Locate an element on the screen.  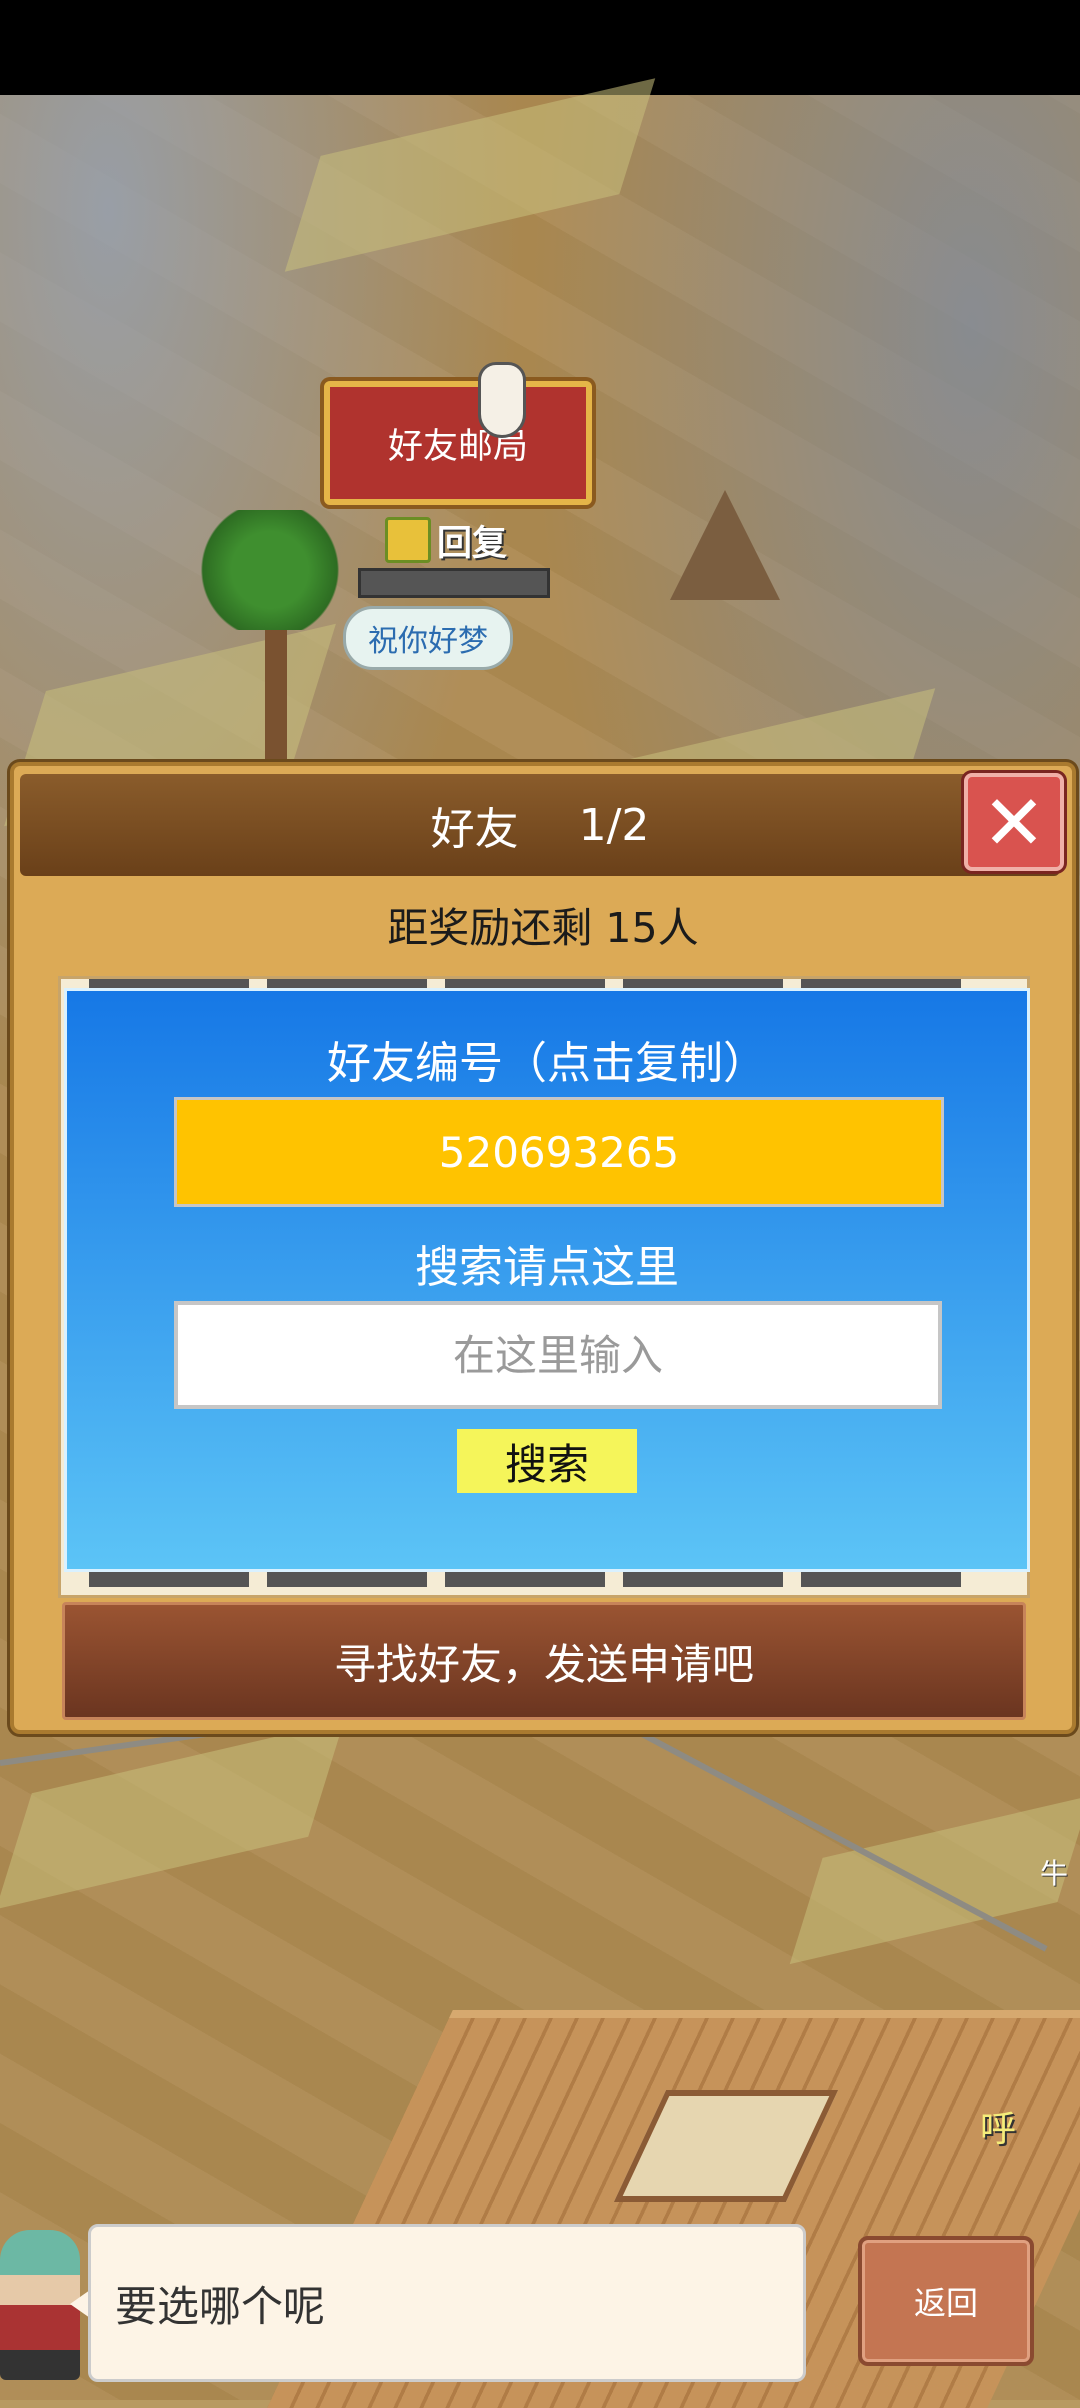
back-button: 返回 is located at coordinates (946, 2301).